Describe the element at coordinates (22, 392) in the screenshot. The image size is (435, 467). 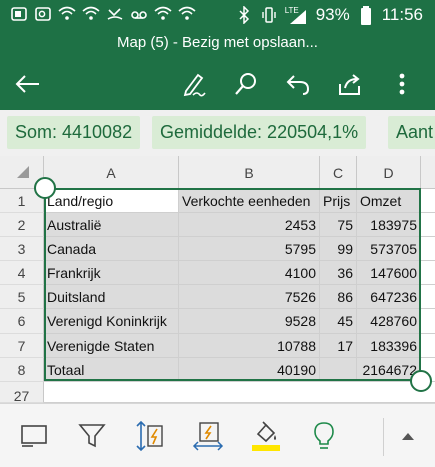
I see `row-header: 27` at that location.